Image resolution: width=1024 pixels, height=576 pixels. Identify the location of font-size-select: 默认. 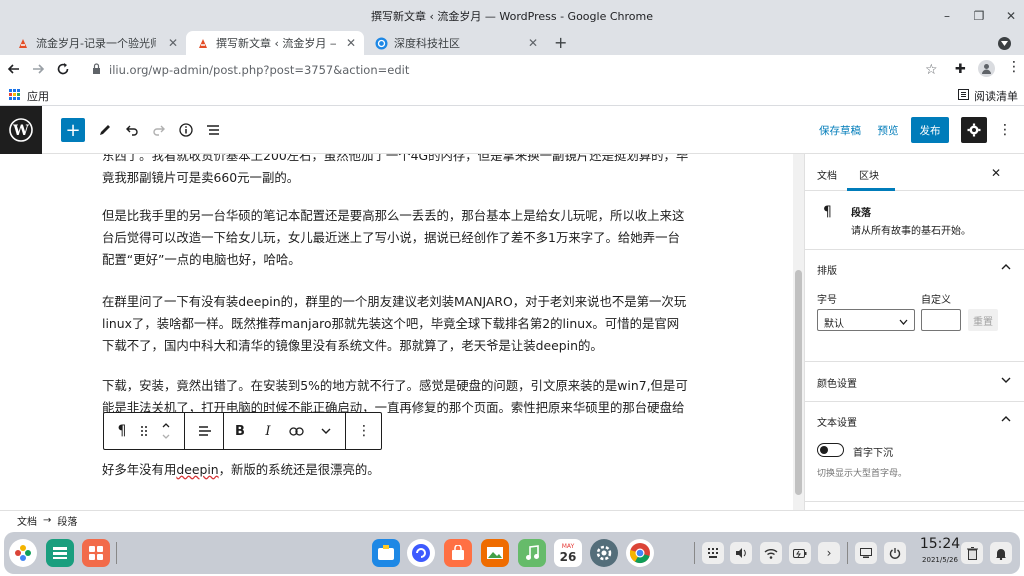
(866, 320).